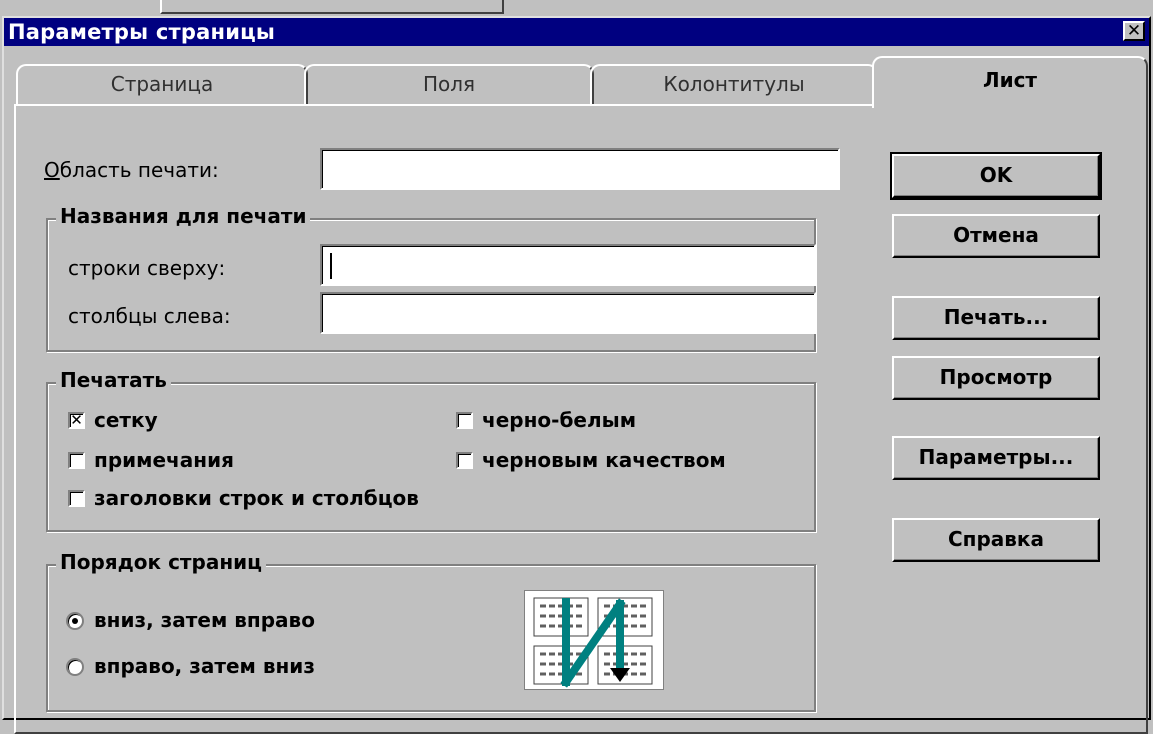 The width and height of the screenshot is (1153, 734). I want to click on cancel-button-label: Отмена, so click(996, 235).